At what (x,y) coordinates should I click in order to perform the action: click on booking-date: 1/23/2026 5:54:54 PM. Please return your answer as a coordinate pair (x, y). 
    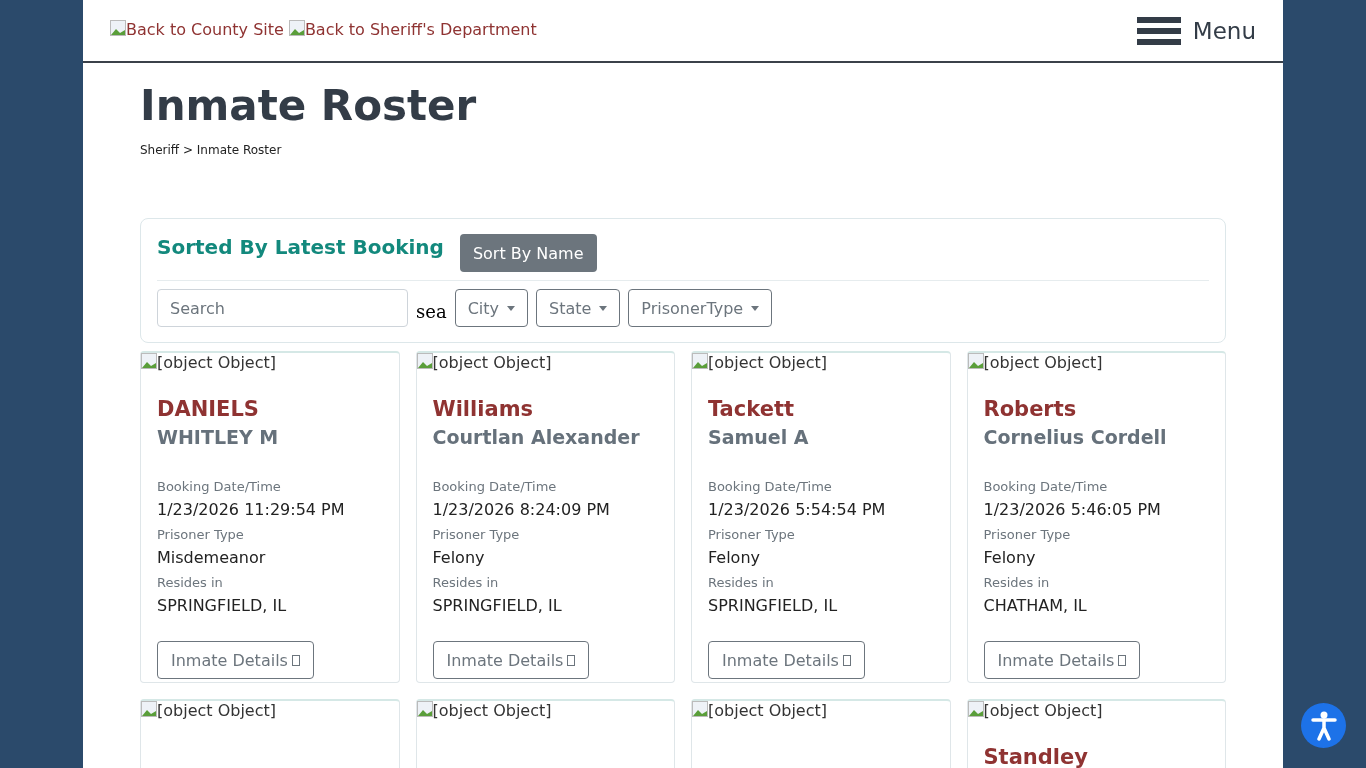
    Looking at the image, I should click on (797, 510).